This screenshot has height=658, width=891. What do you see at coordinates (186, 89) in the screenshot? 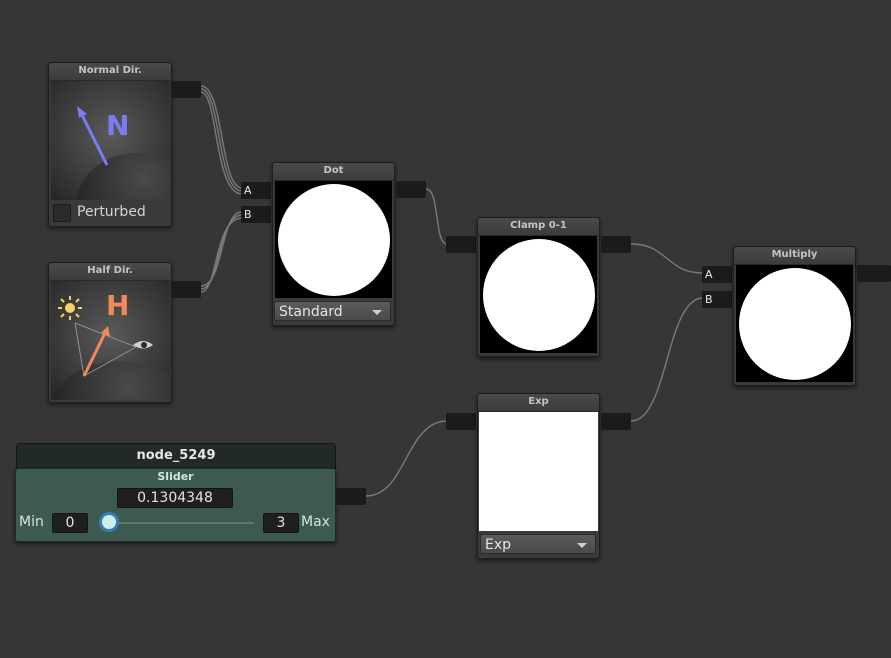
I see `normal-dir-output-port` at bounding box center [186, 89].